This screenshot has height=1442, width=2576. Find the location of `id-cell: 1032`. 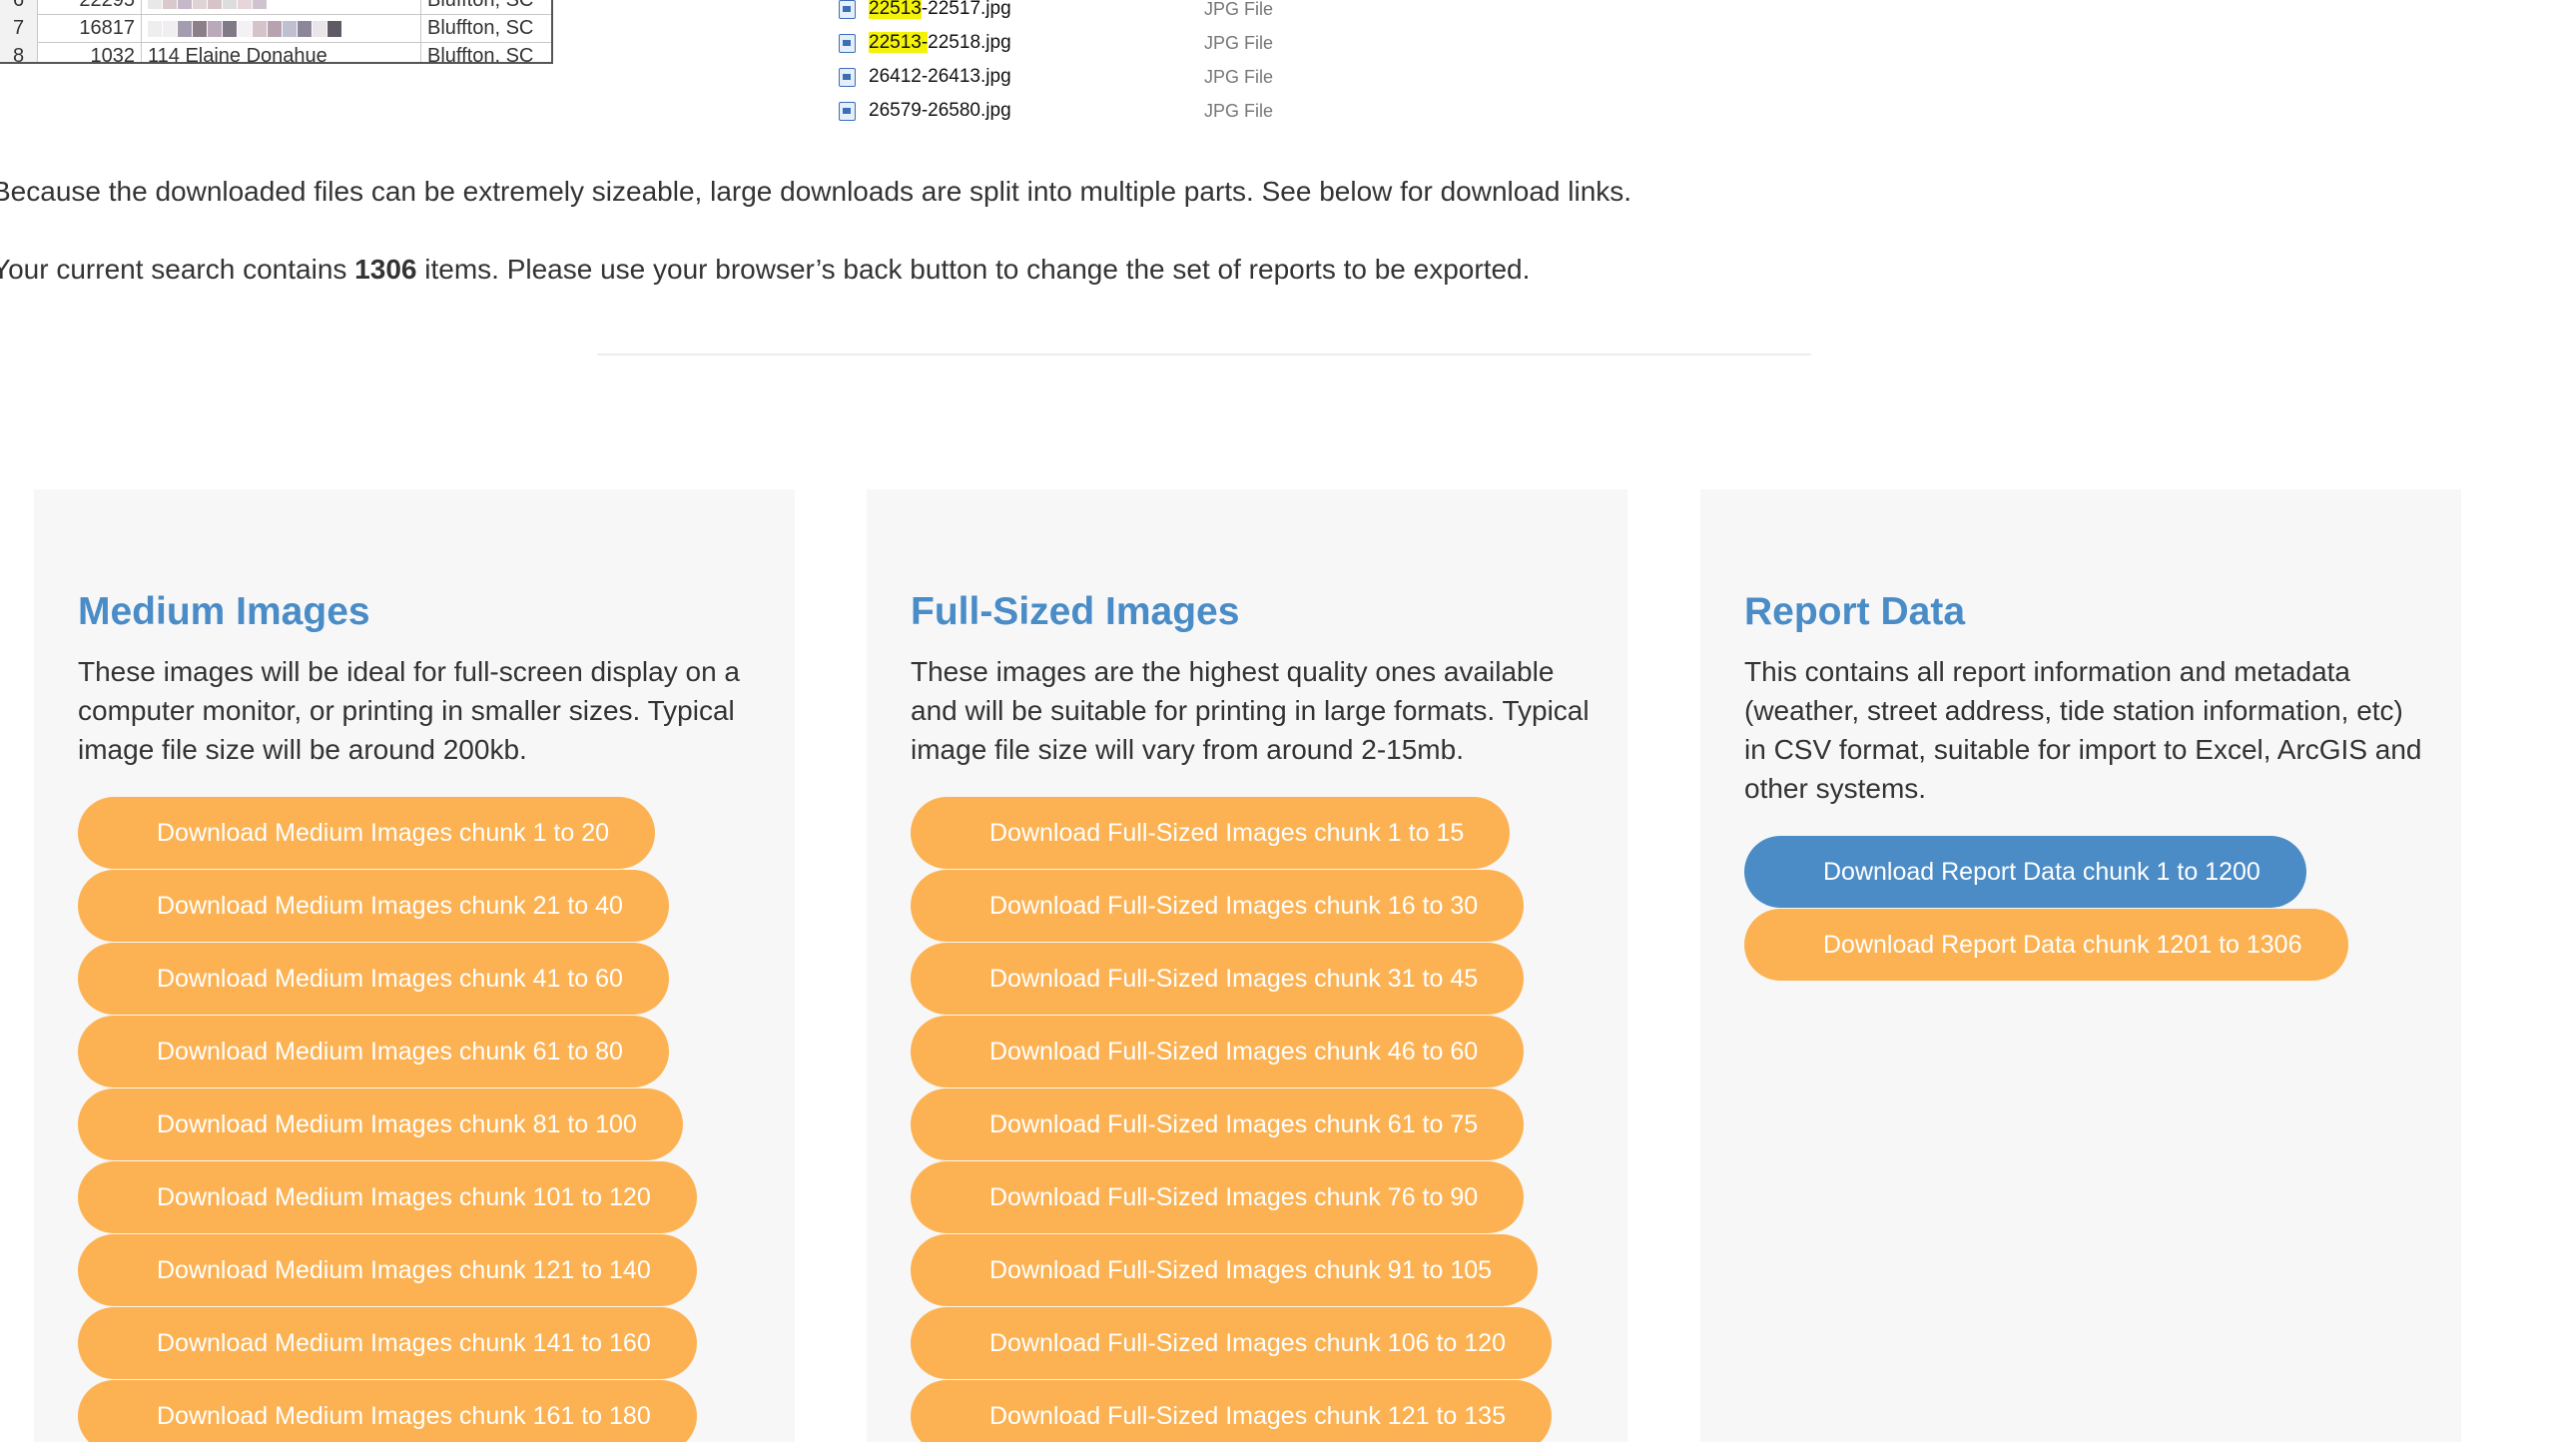

id-cell: 1032 is located at coordinates (90, 52).